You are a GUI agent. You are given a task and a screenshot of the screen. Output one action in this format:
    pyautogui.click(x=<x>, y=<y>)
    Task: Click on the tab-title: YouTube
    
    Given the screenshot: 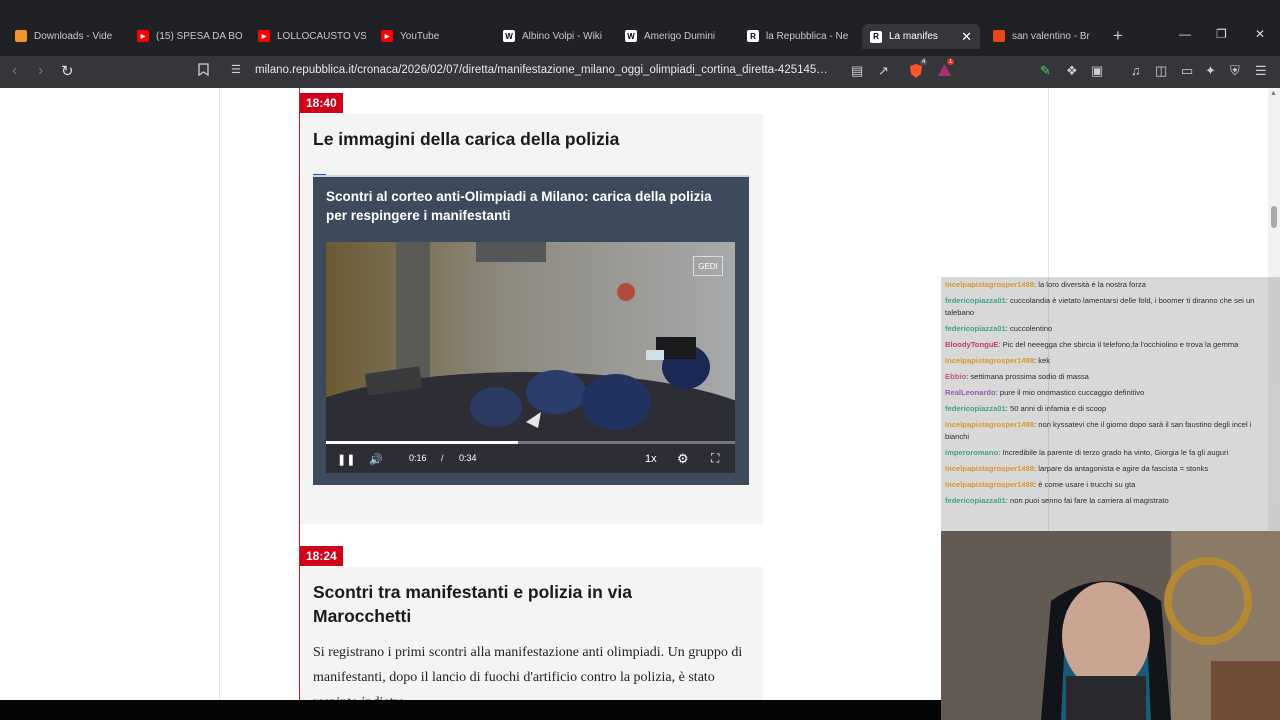 What is the action you would take?
    pyautogui.click(x=420, y=36)
    